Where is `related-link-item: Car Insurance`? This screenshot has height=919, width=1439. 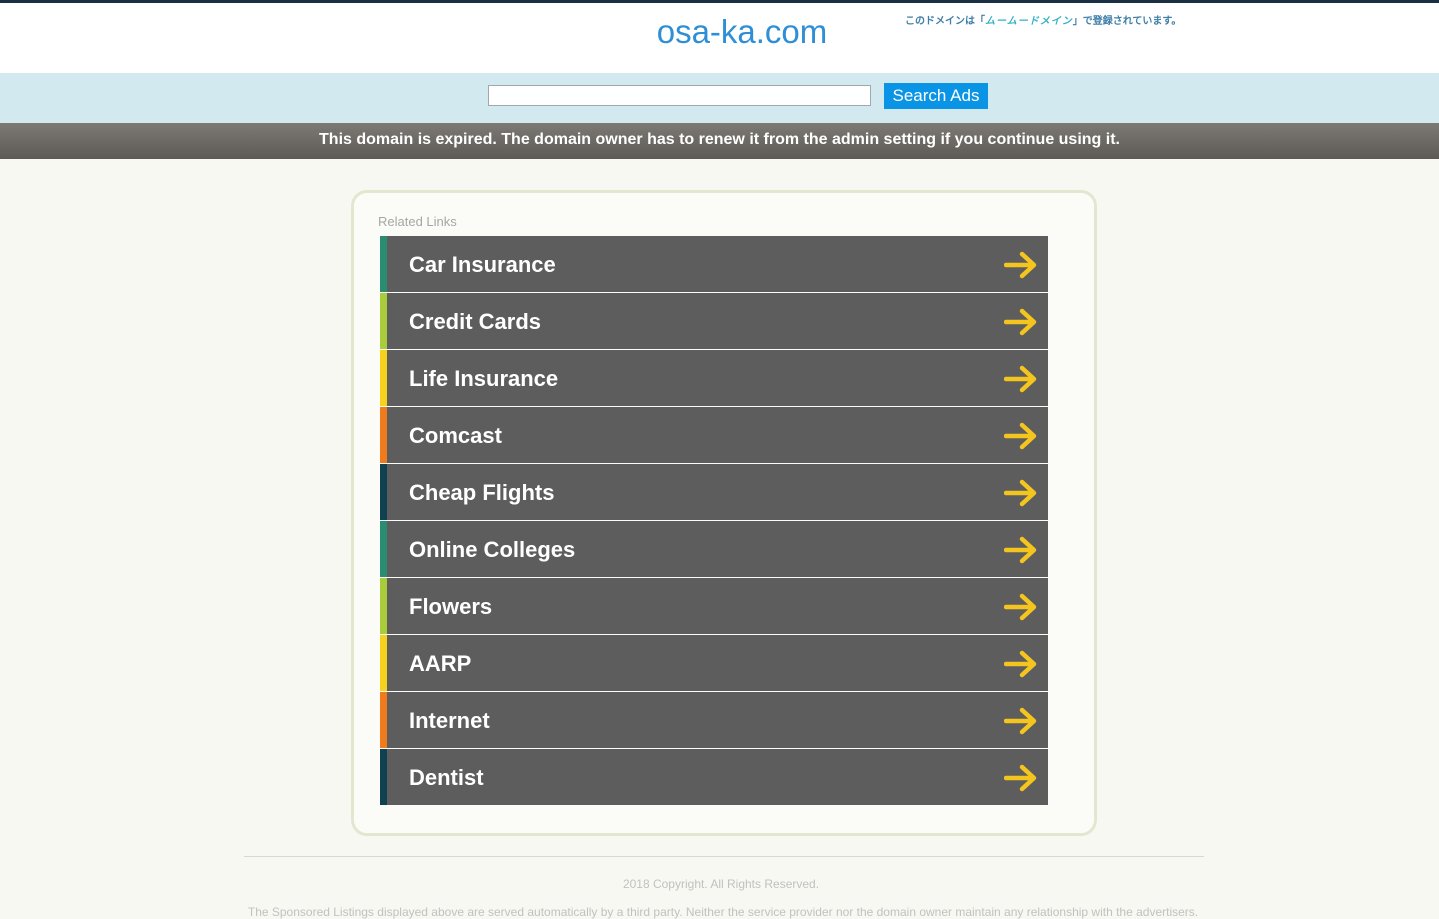
related-link-item: Car Insurance is located at coordinates (714, 264).